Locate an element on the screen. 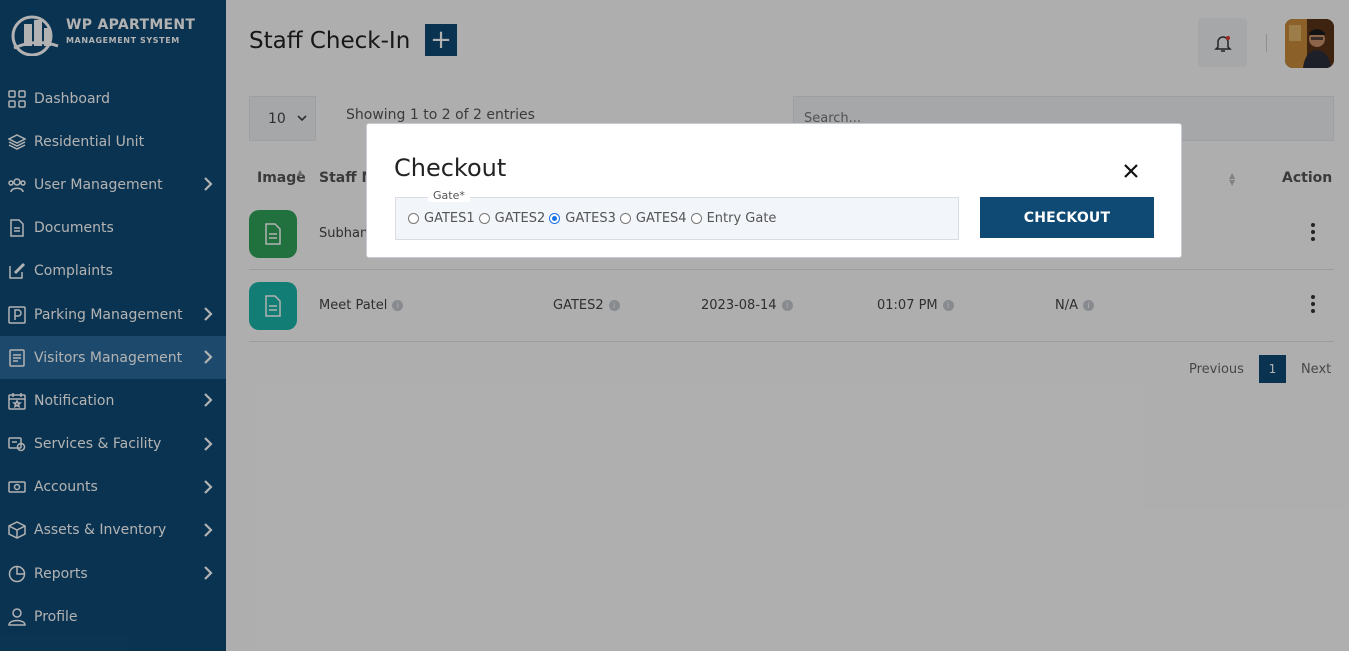 The width and height of the screenshot is (1349, 651). gate-option-label: GATES2 is located at coordinates (520, 218).